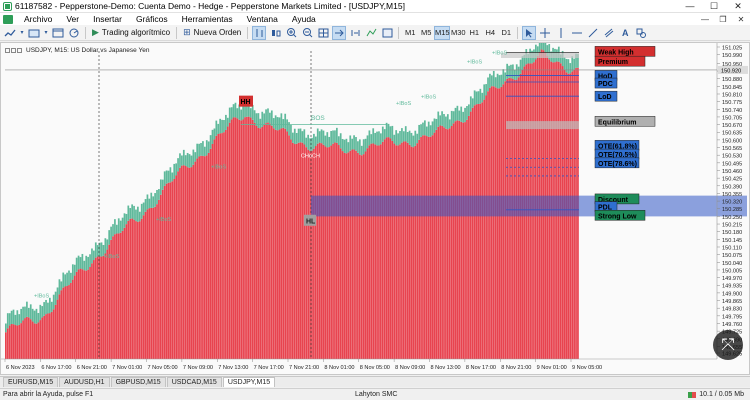 The width and height of the screenshot is (750, 400). What do you see at coordinates (10, 33) in the screenshot?
I see `new-chart-icon` at bounding box center [10, 33].